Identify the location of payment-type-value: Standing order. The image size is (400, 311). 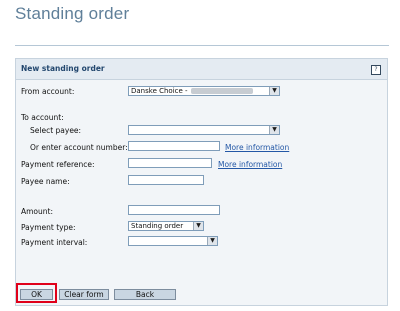
(157, 226).